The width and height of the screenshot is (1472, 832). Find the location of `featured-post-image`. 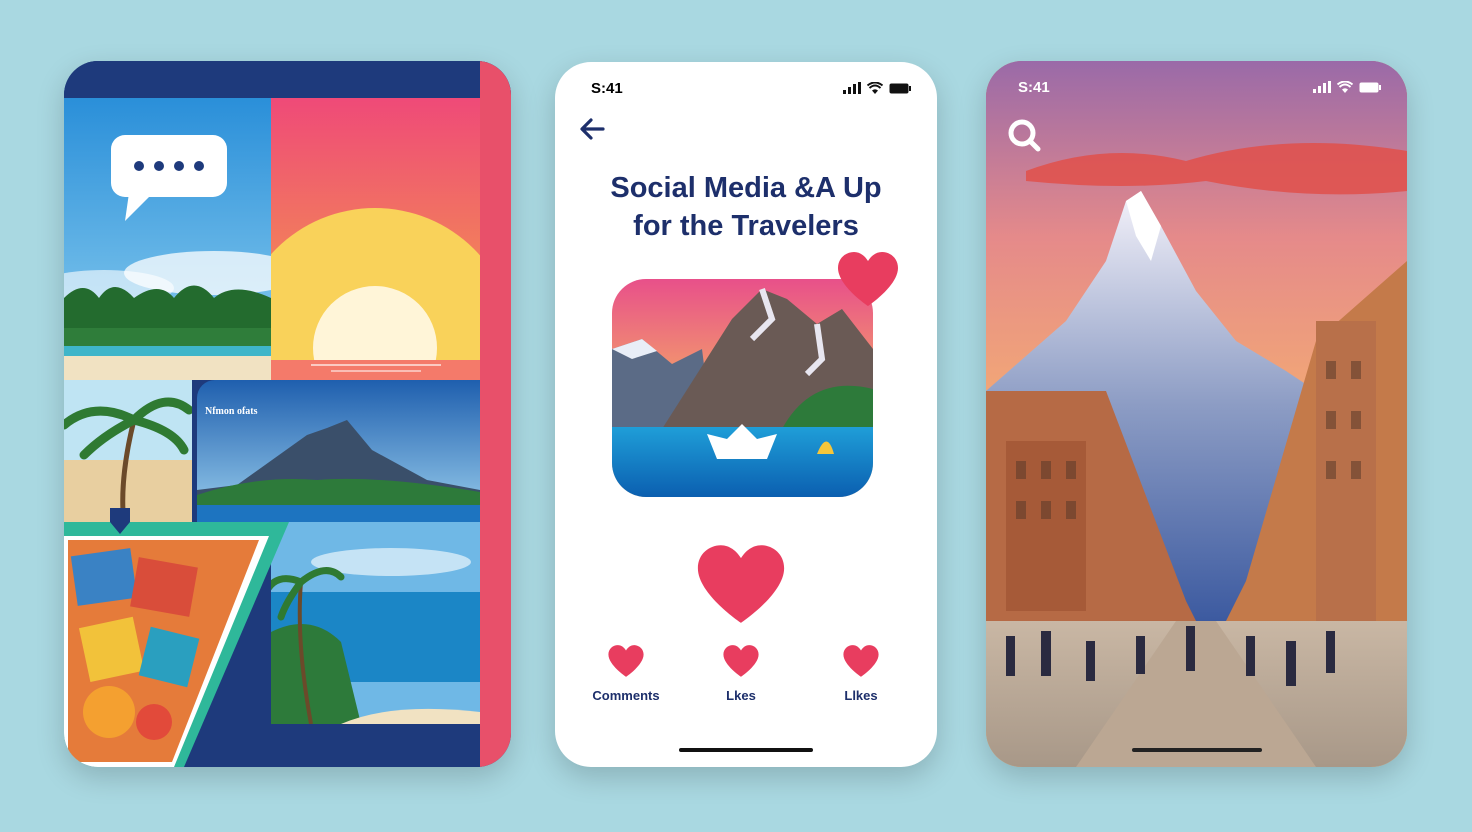

featured-post-image is located at coordinates (742, 388).